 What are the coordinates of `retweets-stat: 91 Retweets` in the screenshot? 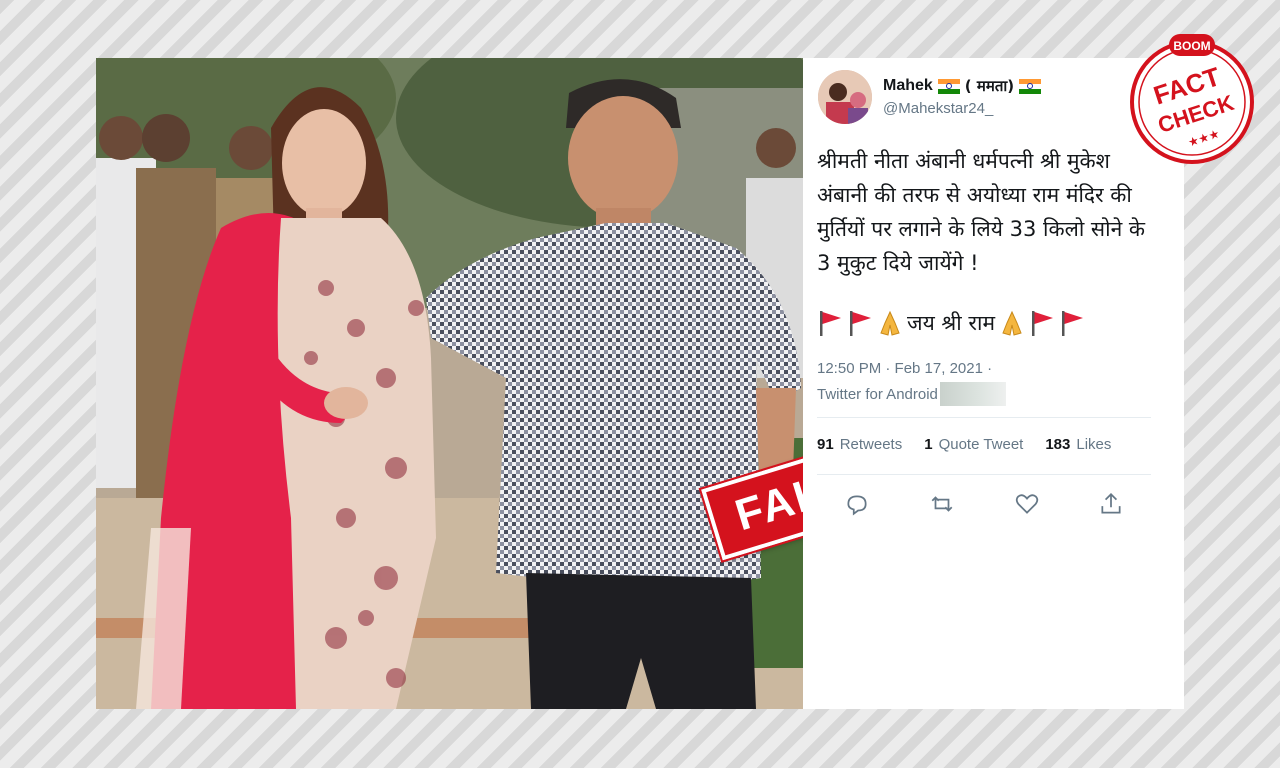 It's located at (859, 444).